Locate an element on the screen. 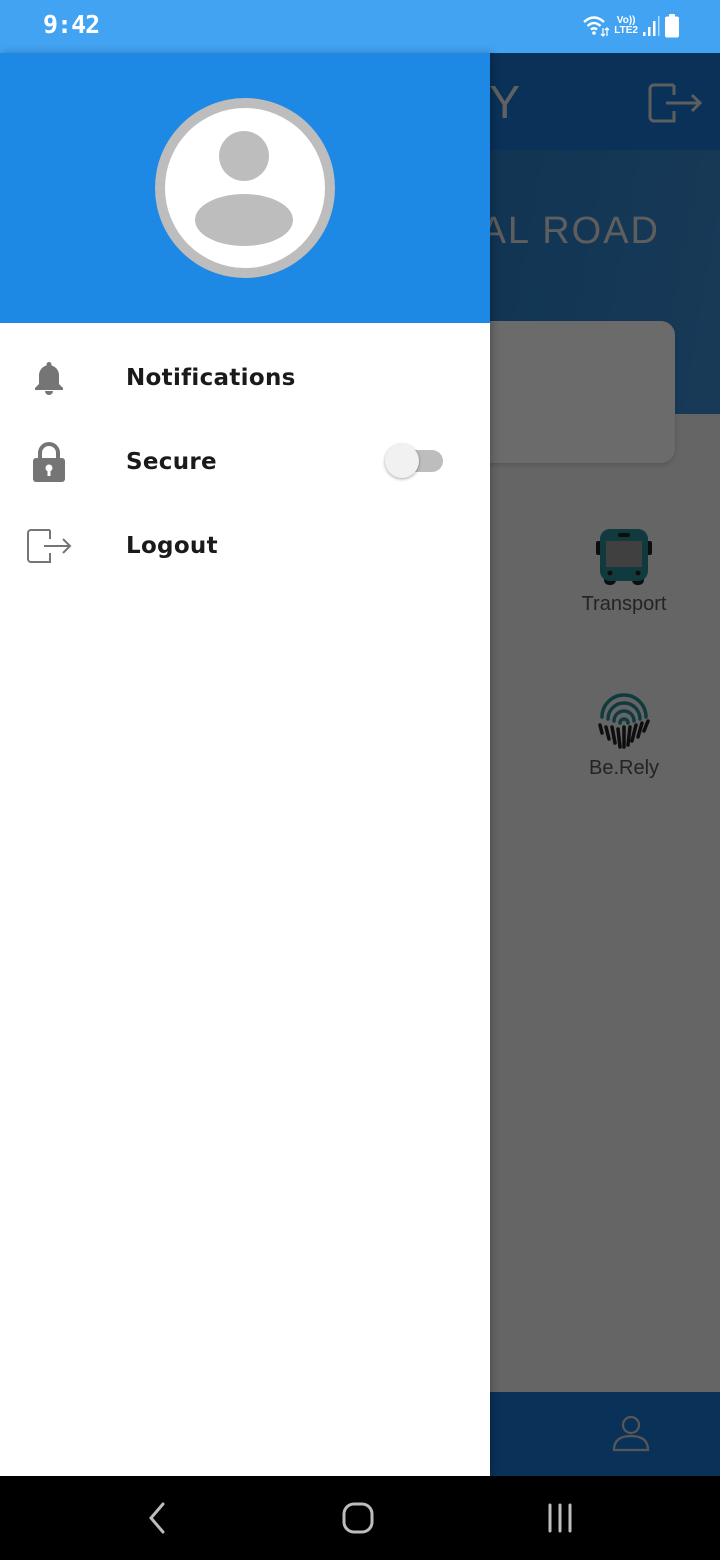 The width and height of the screenshot is (720, 1560). home-icon is located at coordinates (358, 1518).